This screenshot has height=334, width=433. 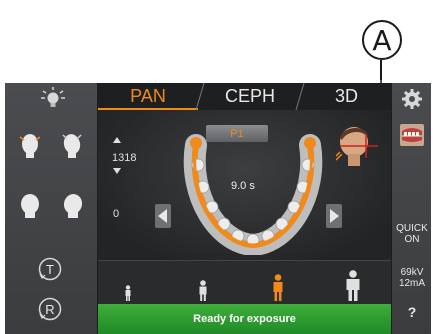 I want to click on right-panel: QUICK ON 69kV 12mA ?, so click(x=411, y=208).